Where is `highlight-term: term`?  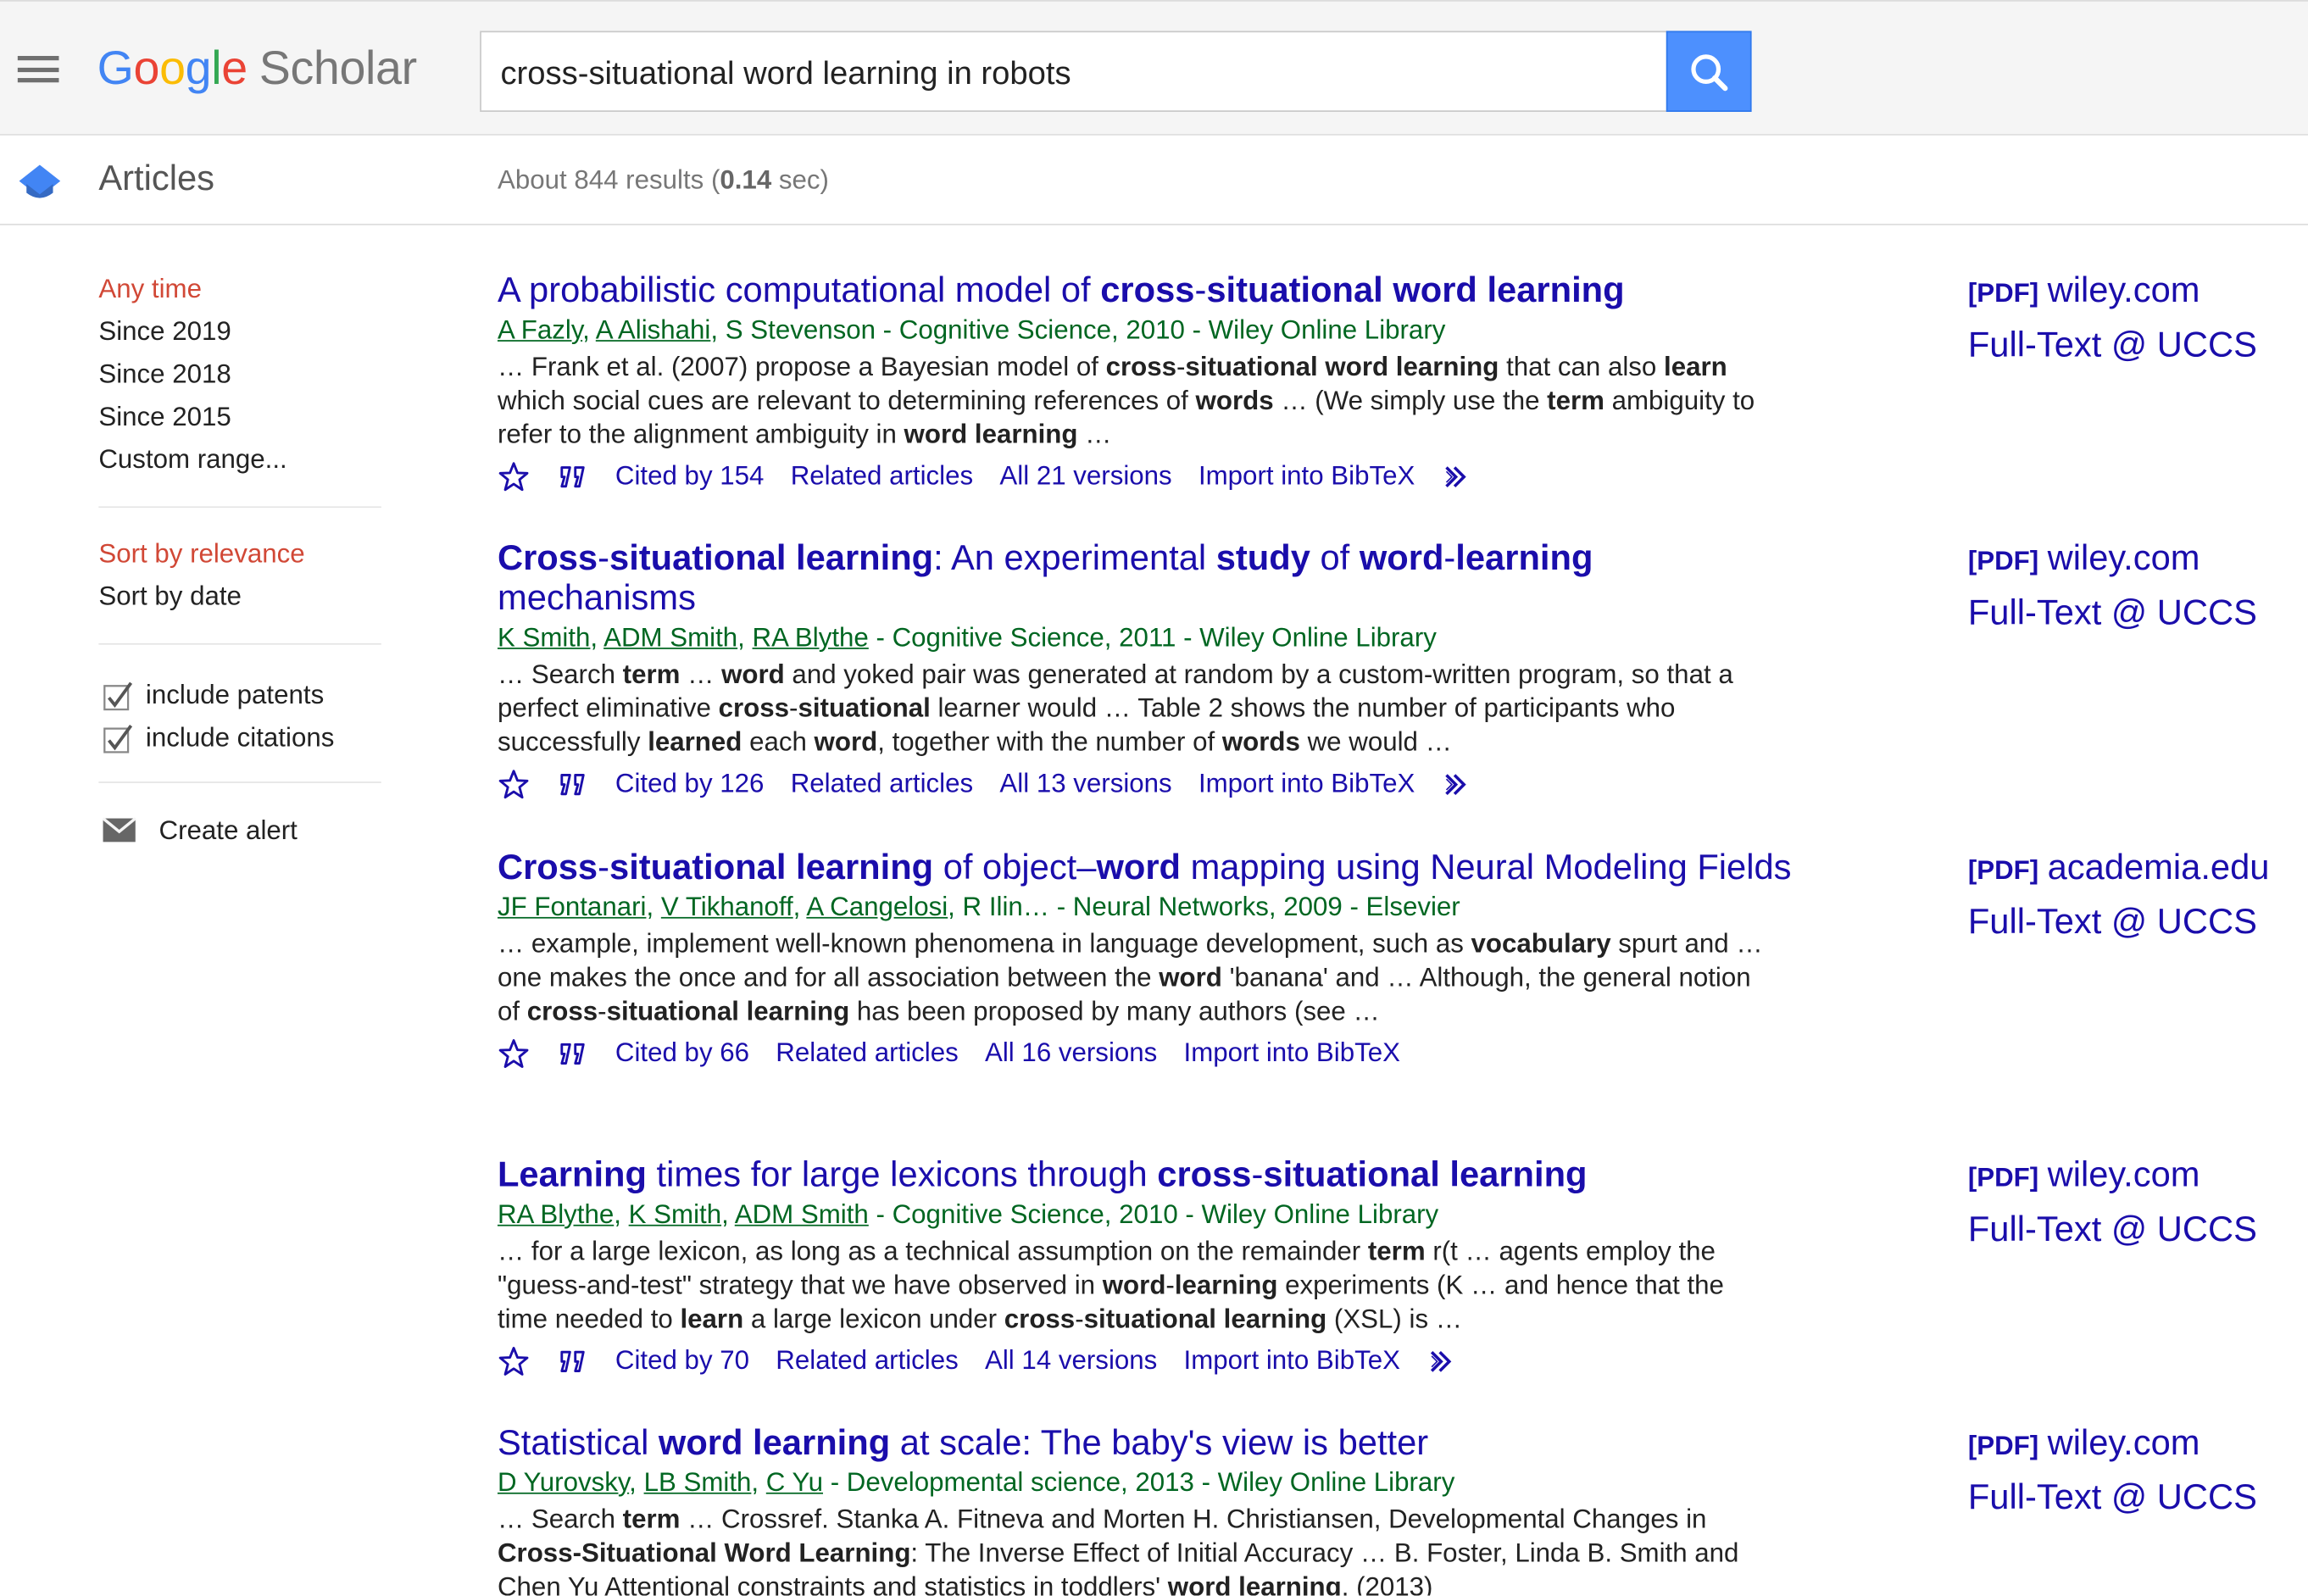 highlight-term: term is located at coordinates (1575, 400).